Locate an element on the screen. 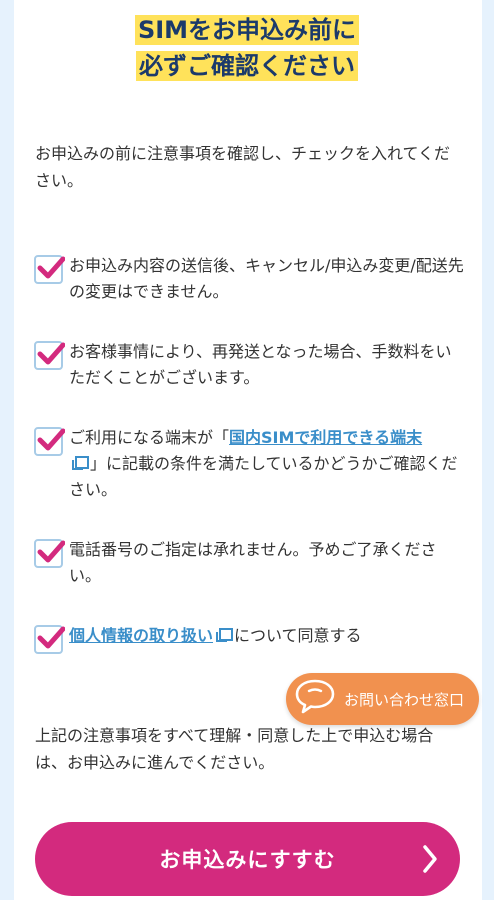  checkbox-cancel-policy is located at coordinates (49, 269).